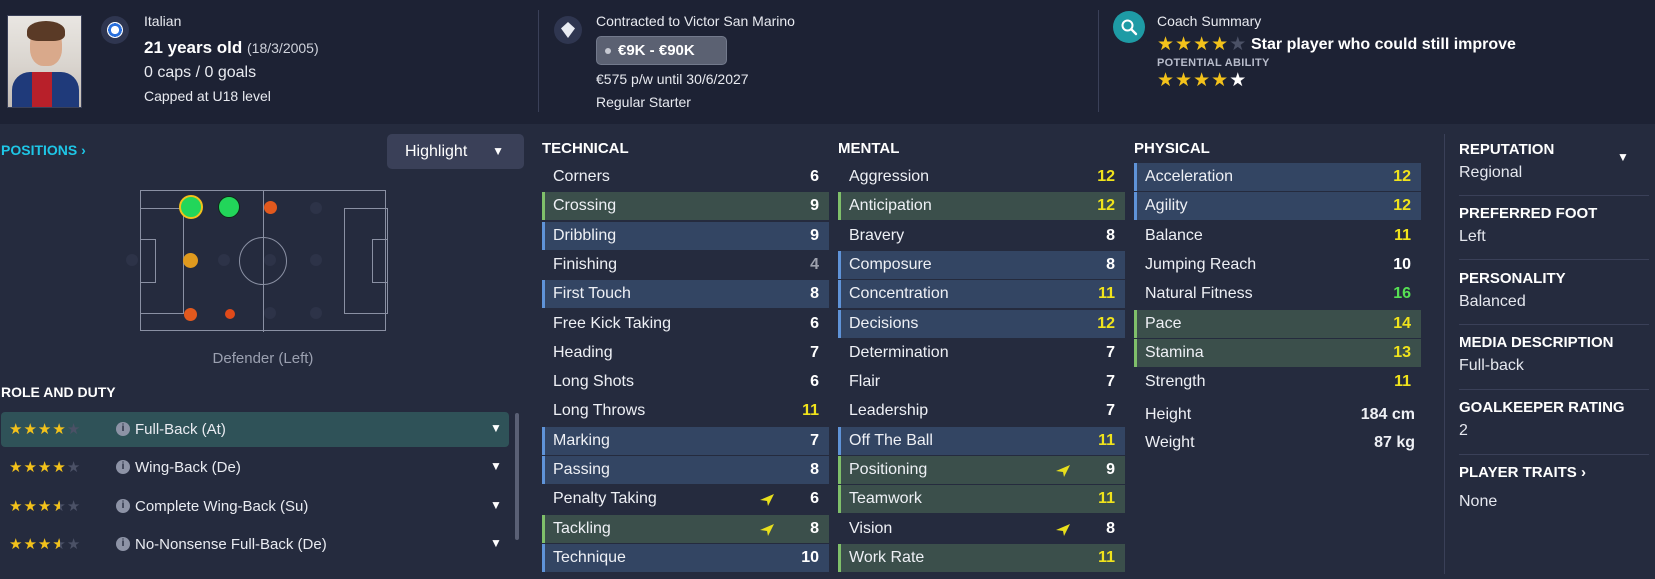 The height and width of the screenshot is (579, 1655). I want to click on height-label: Height, so click(1168, 414).